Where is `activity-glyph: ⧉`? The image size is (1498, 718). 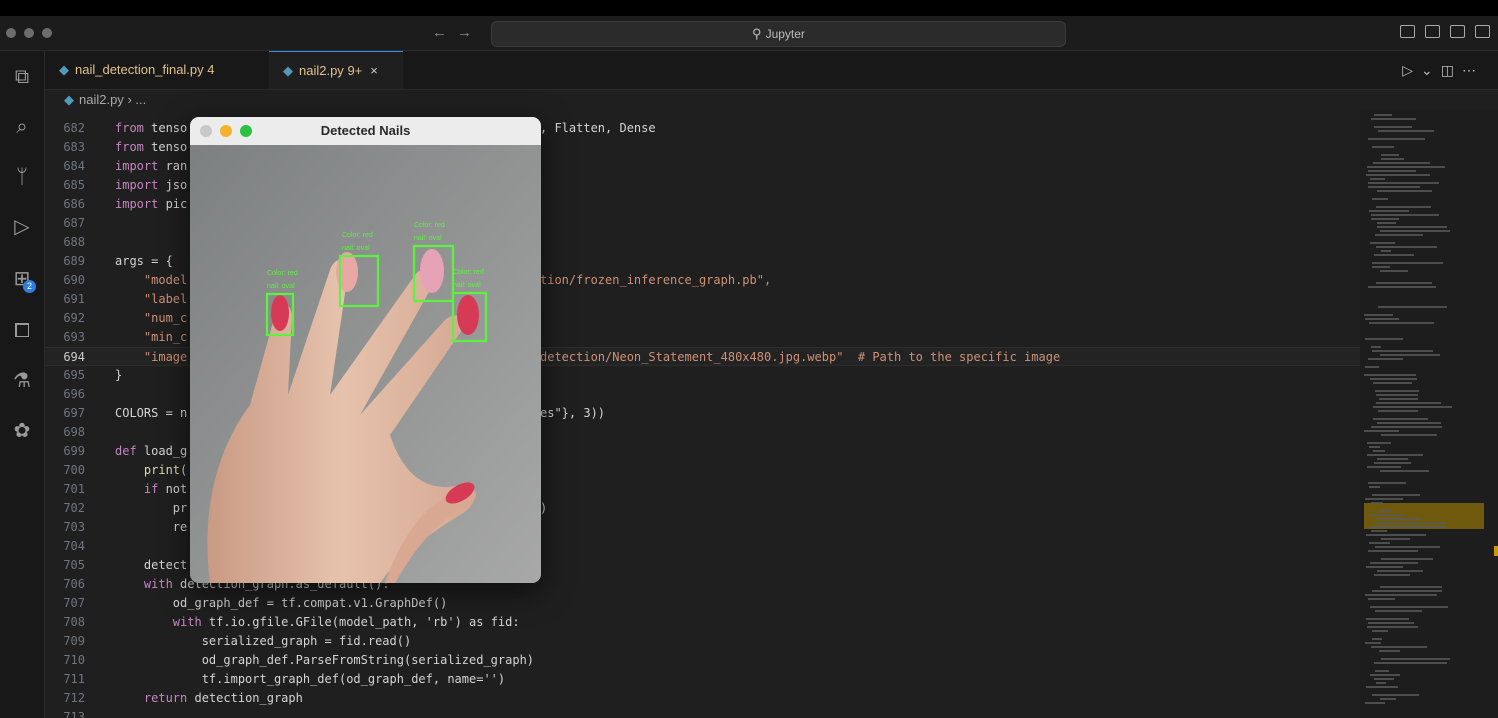
activity-glyph: ⧉ is located at coordinates (22, 77).